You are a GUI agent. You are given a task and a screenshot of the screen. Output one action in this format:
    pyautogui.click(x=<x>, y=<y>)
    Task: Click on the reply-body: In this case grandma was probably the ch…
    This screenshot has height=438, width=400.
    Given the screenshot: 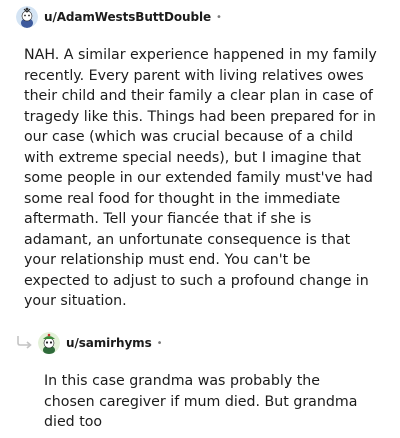 What is the action you would take?
    pyautogui.click(x=201, y=401)
    